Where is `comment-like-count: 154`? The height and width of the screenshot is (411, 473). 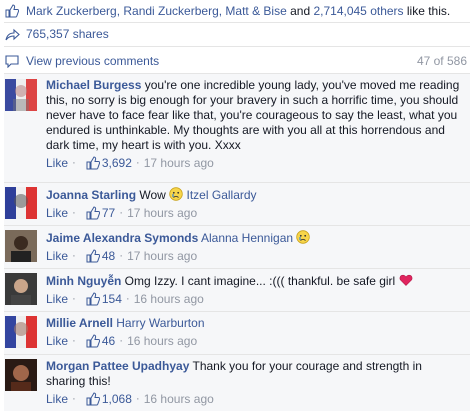
comment-like-count: 154 is located at coordinates (112, 299).